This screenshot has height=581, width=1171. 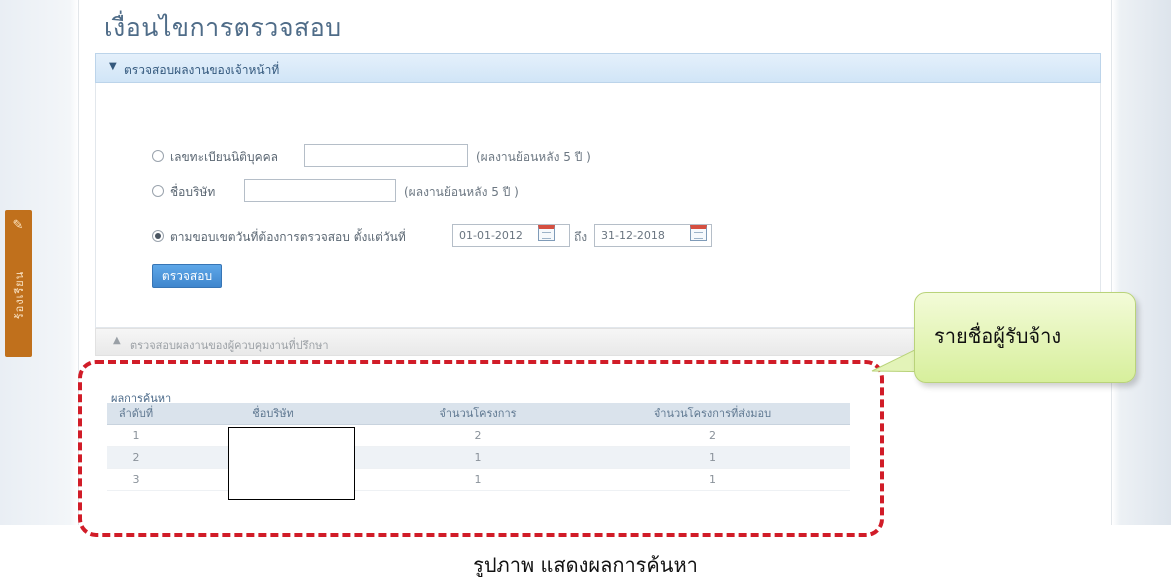 I want to click on company-name-radio, so click(x=158, y=191).